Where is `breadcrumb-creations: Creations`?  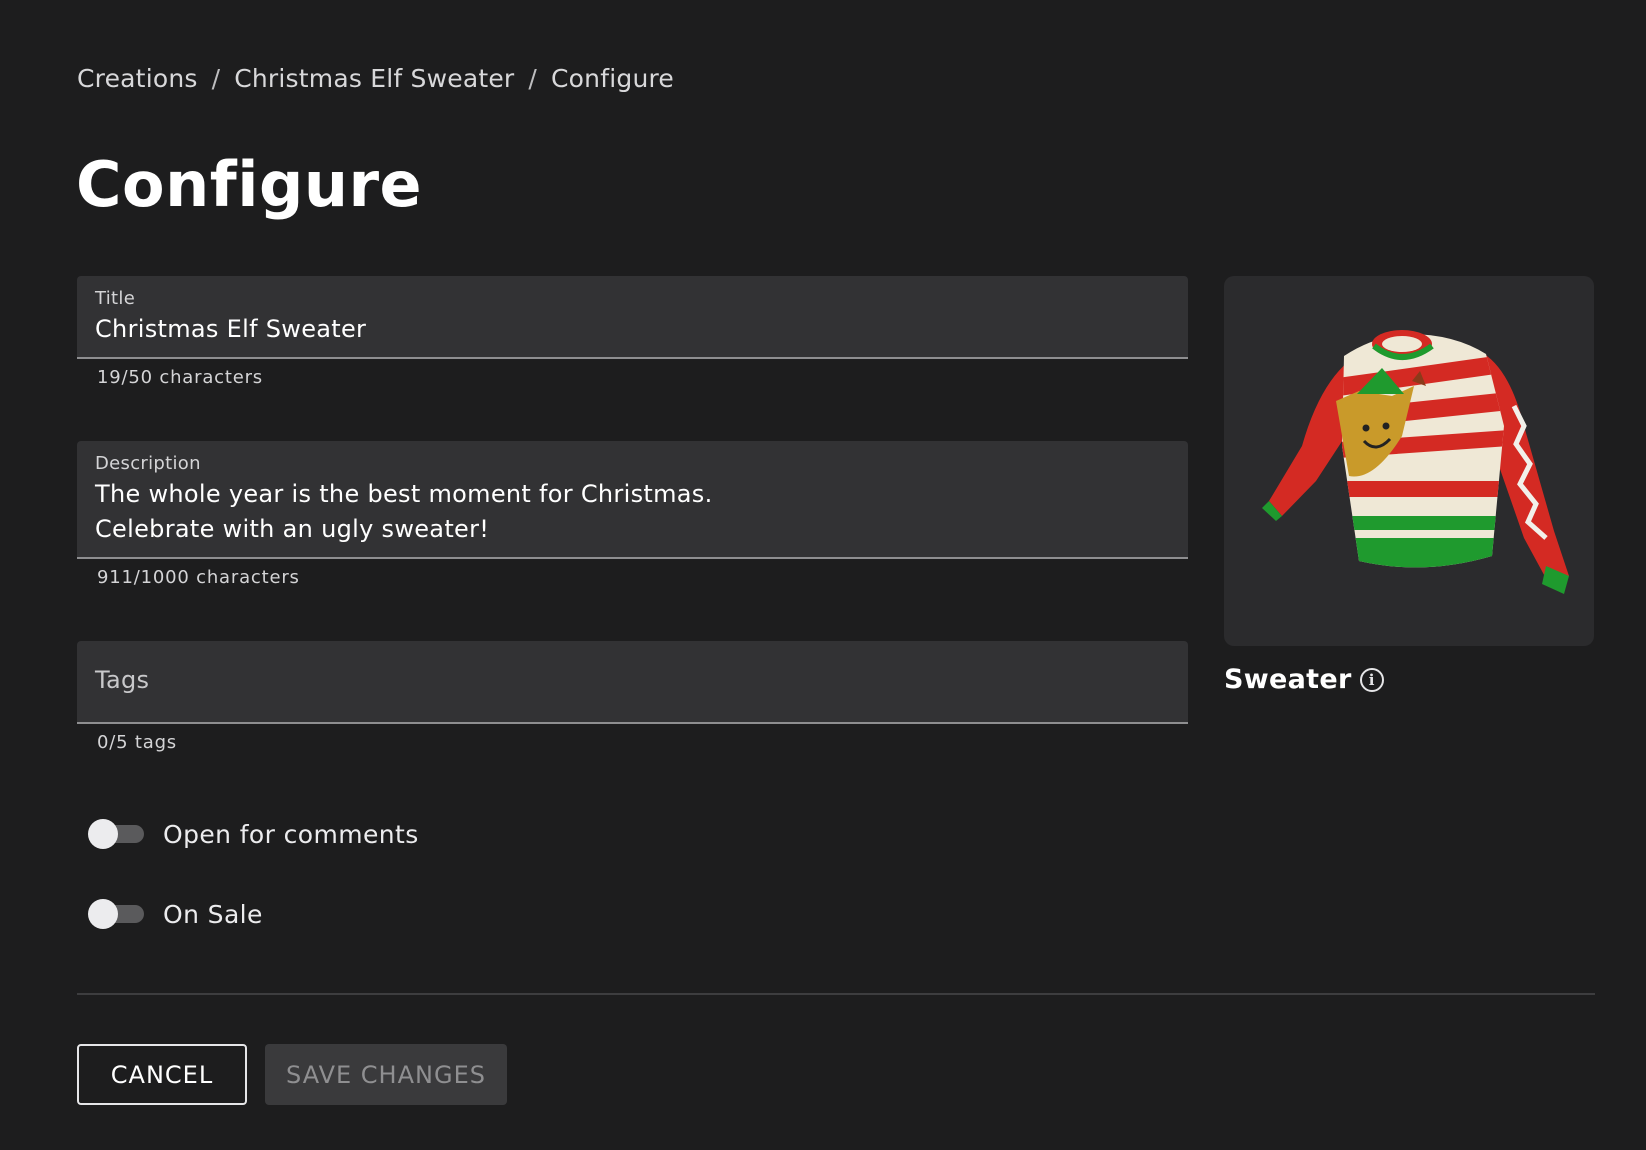 breadcrumb-creations: Creations is located at coordinates (137, 78).